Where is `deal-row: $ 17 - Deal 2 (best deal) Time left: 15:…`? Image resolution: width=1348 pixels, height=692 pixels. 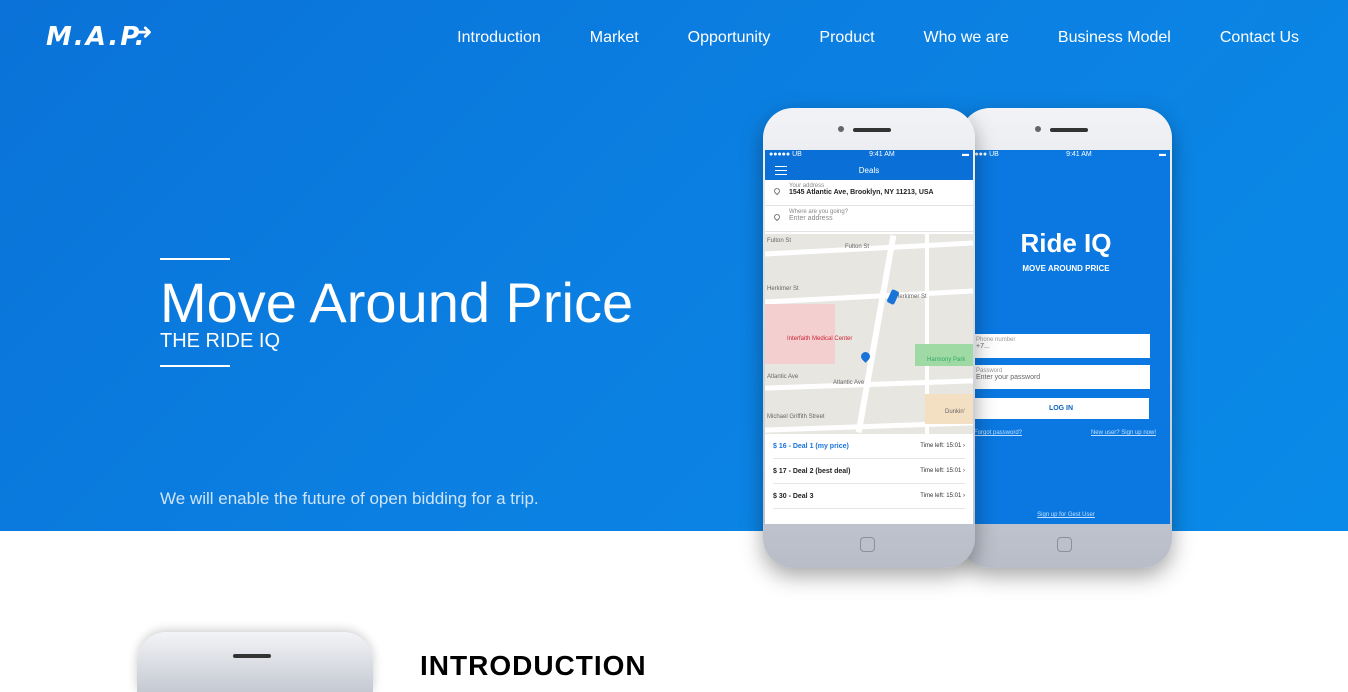
deal-row: $ 17 - Deal 2 (best deal) Time left: 15:… is located at coordinates (869, 471).